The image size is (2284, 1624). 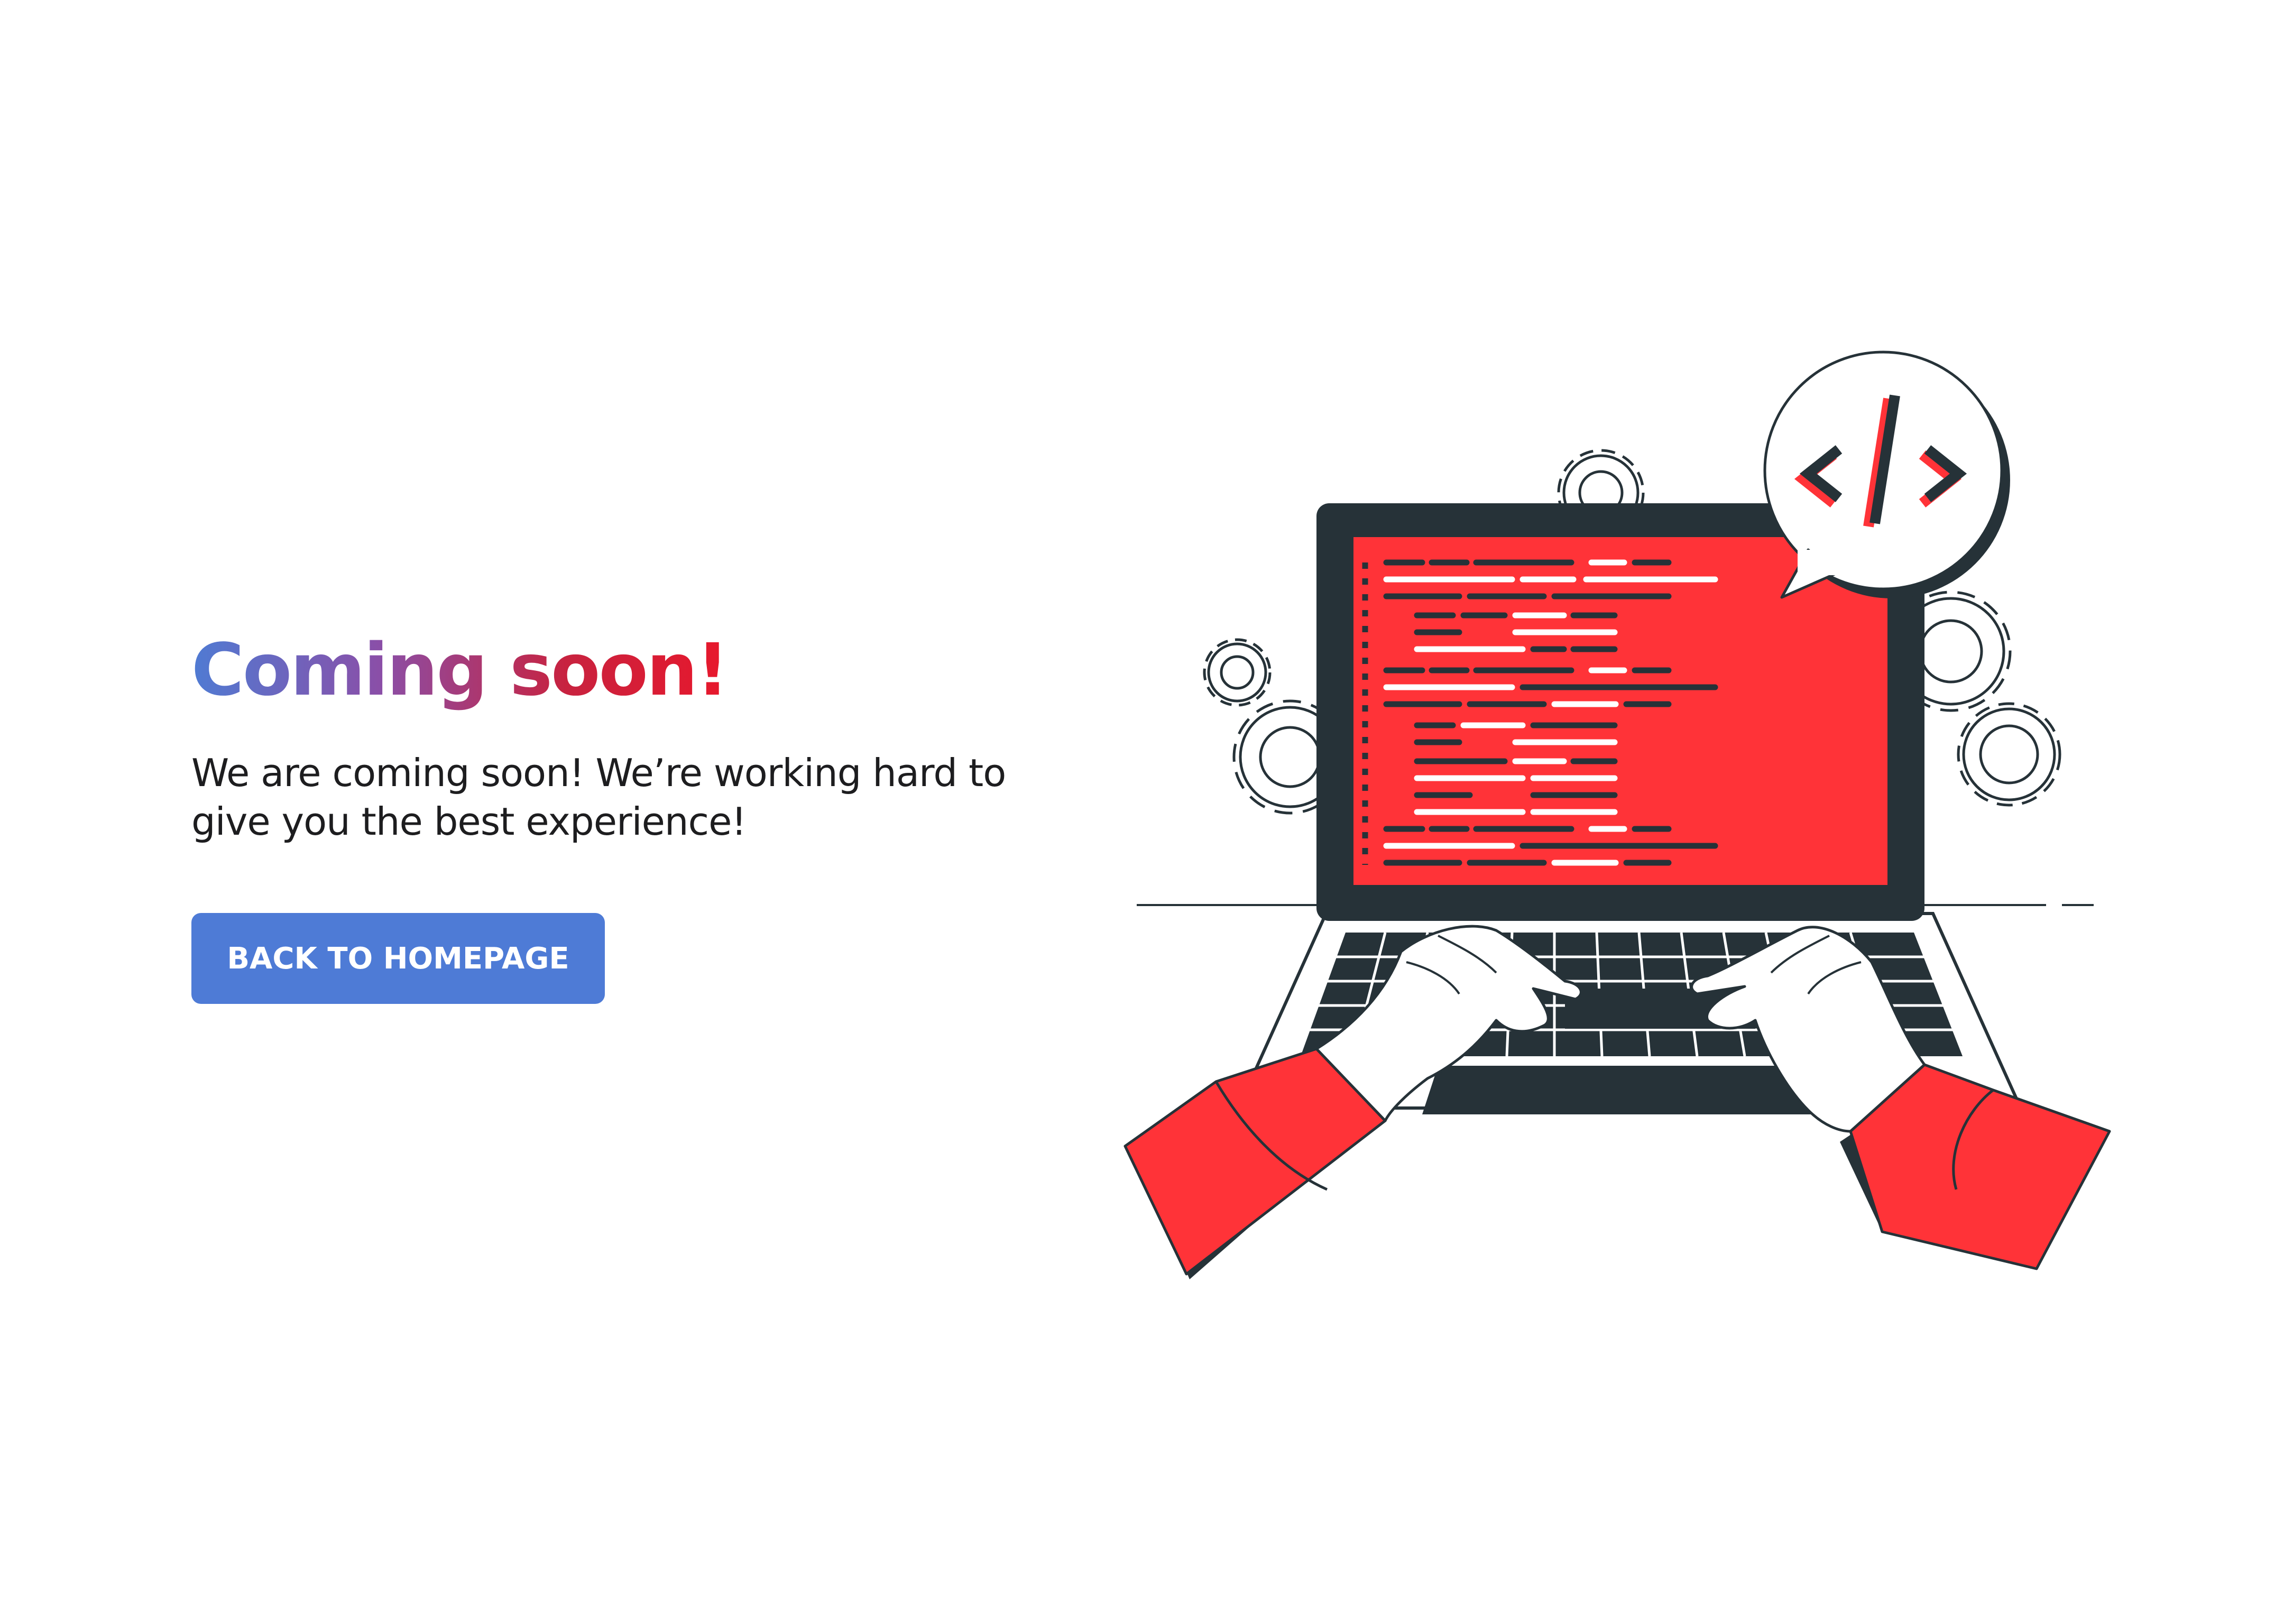 What do you see at coordinates (1886, 474) in the screenshot?
I see `code-bubble-icon` at bounding box center [1886, 474].